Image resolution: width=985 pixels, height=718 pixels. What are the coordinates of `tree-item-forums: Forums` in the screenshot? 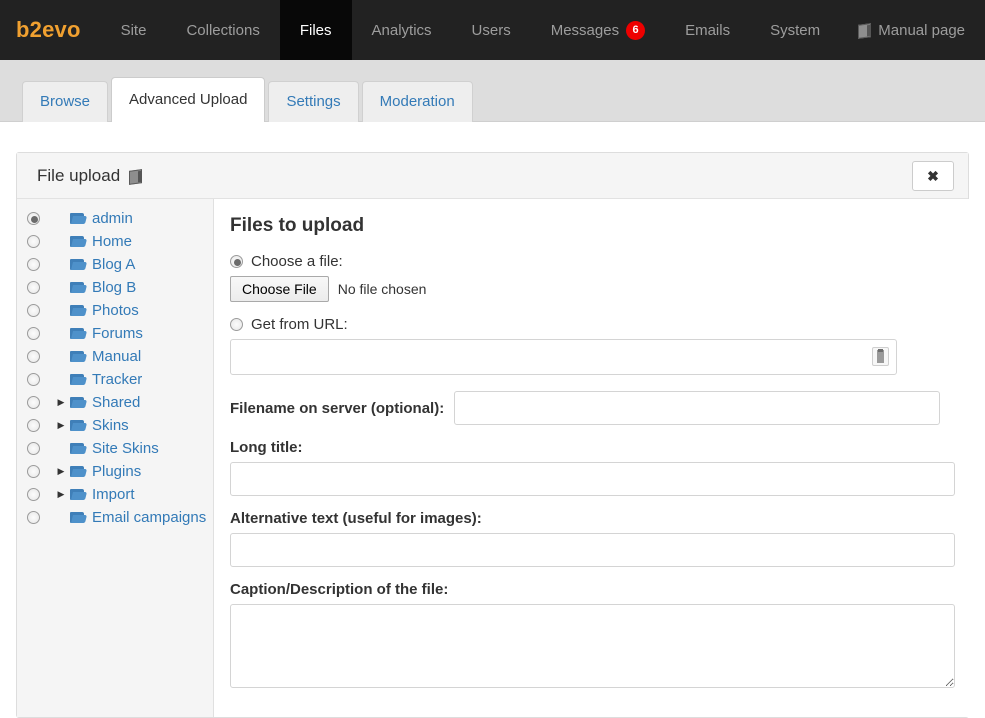 It's located at (115, 333).